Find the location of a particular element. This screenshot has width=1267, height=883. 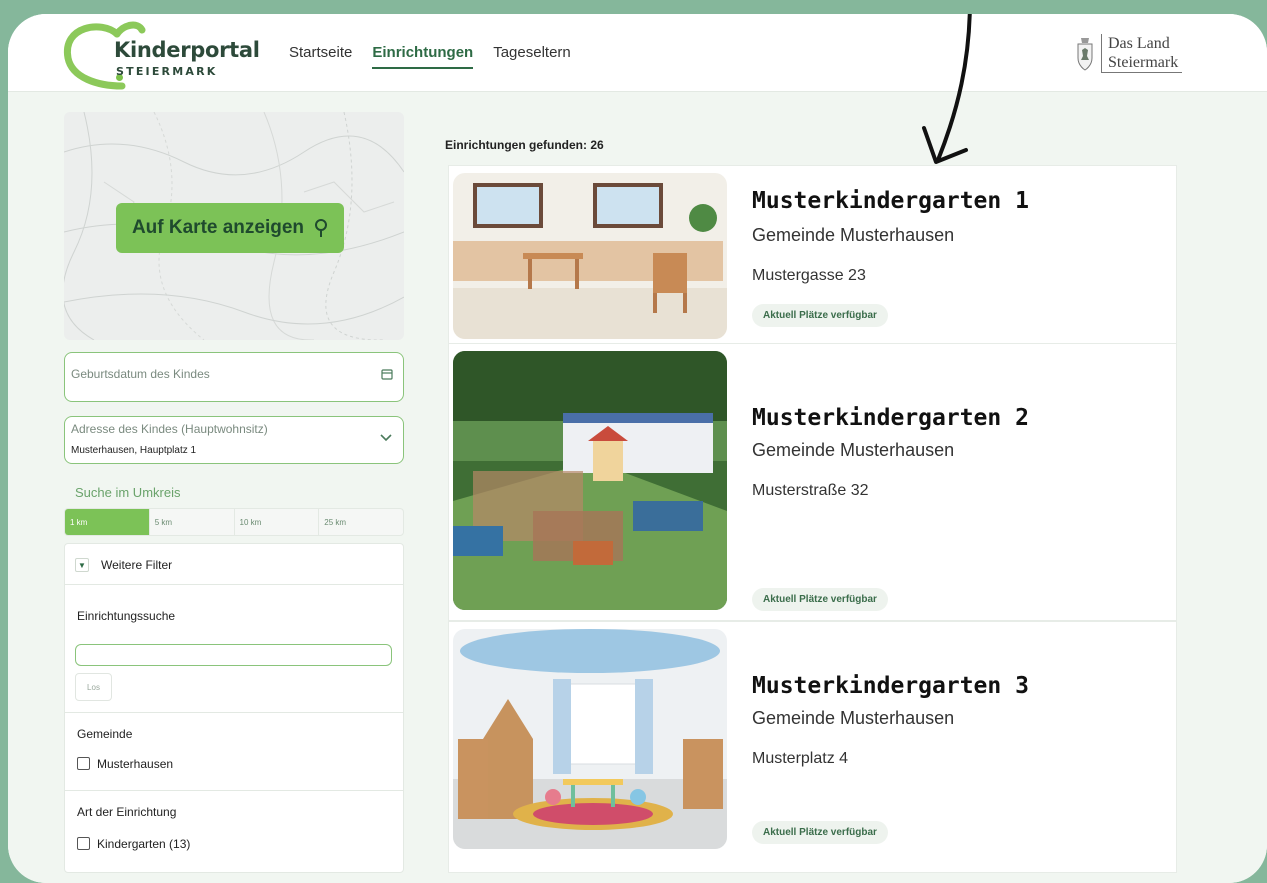

chevron-down-icon is located at coordinates (386, 438).